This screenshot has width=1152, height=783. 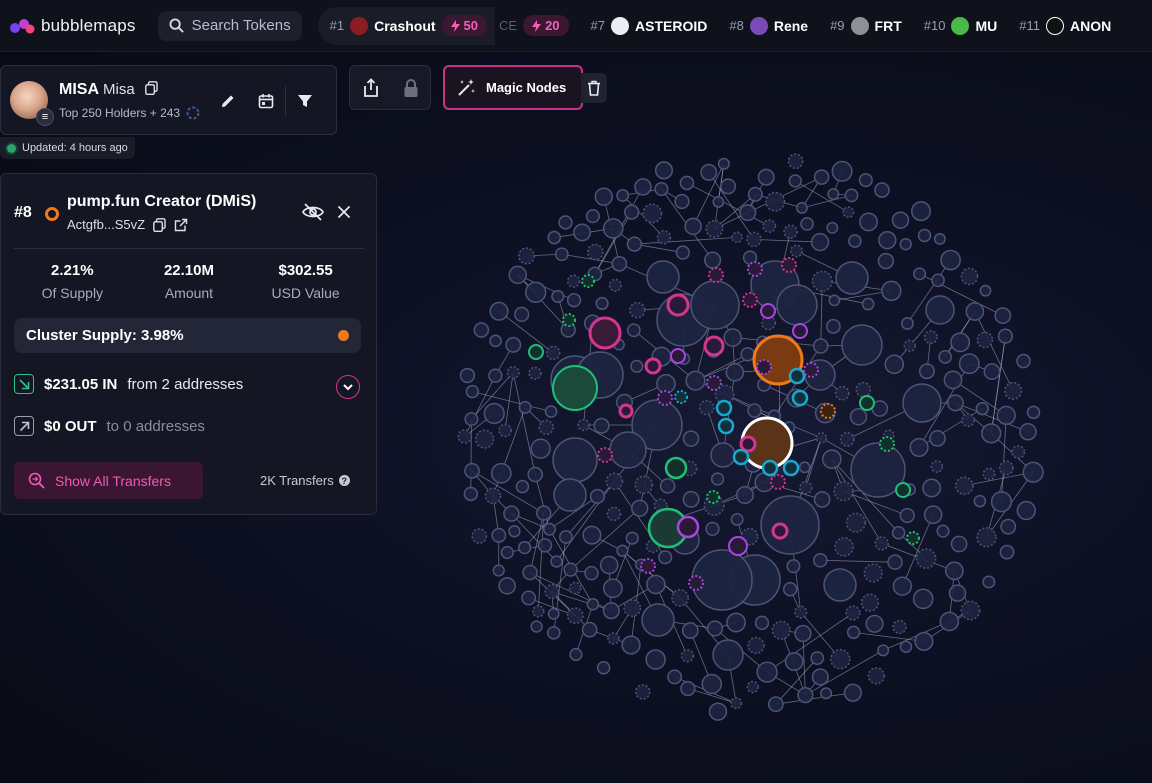 What do you see at coordinates (266, 101) in the screenshot?
I see `calendar-button` at bounding box center [266, 101].